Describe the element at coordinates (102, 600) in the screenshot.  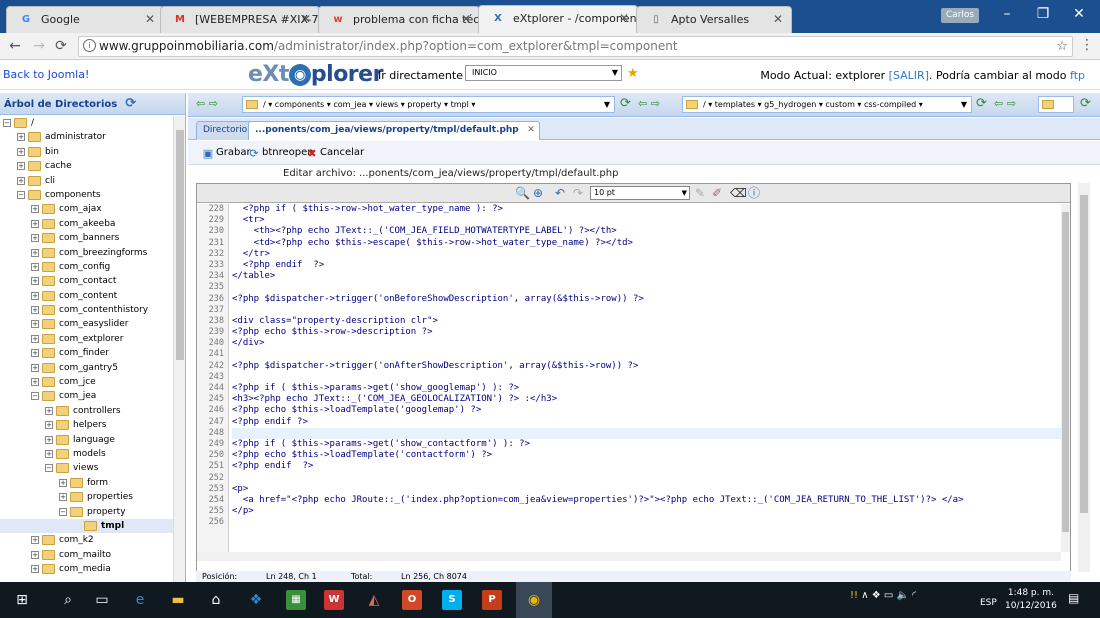
I see `task-view-icon: ▭` at that location.